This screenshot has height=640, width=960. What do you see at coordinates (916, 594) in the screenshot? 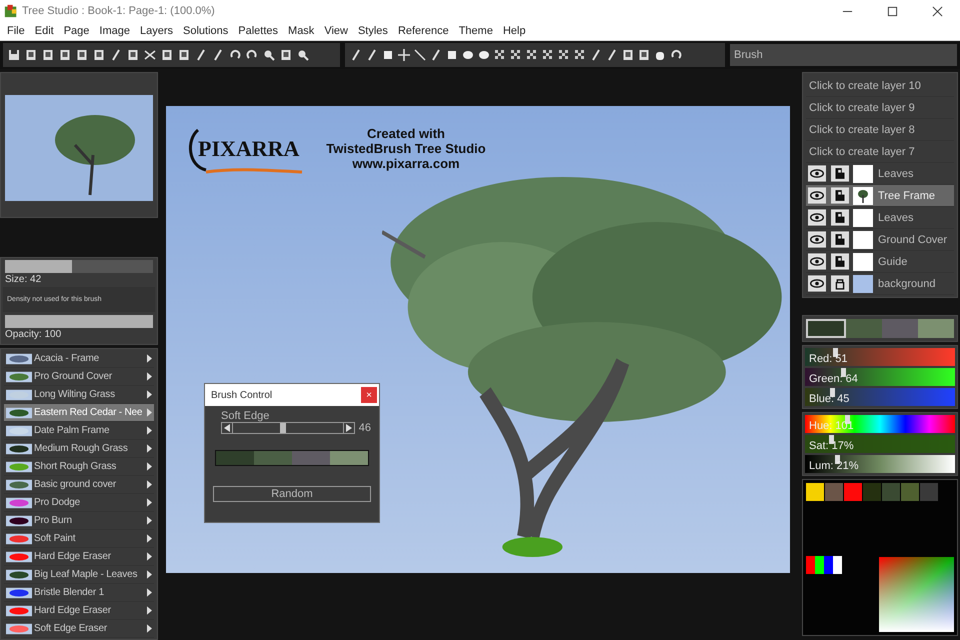
I see `color-picker-square` at bounding box center [916, 594].